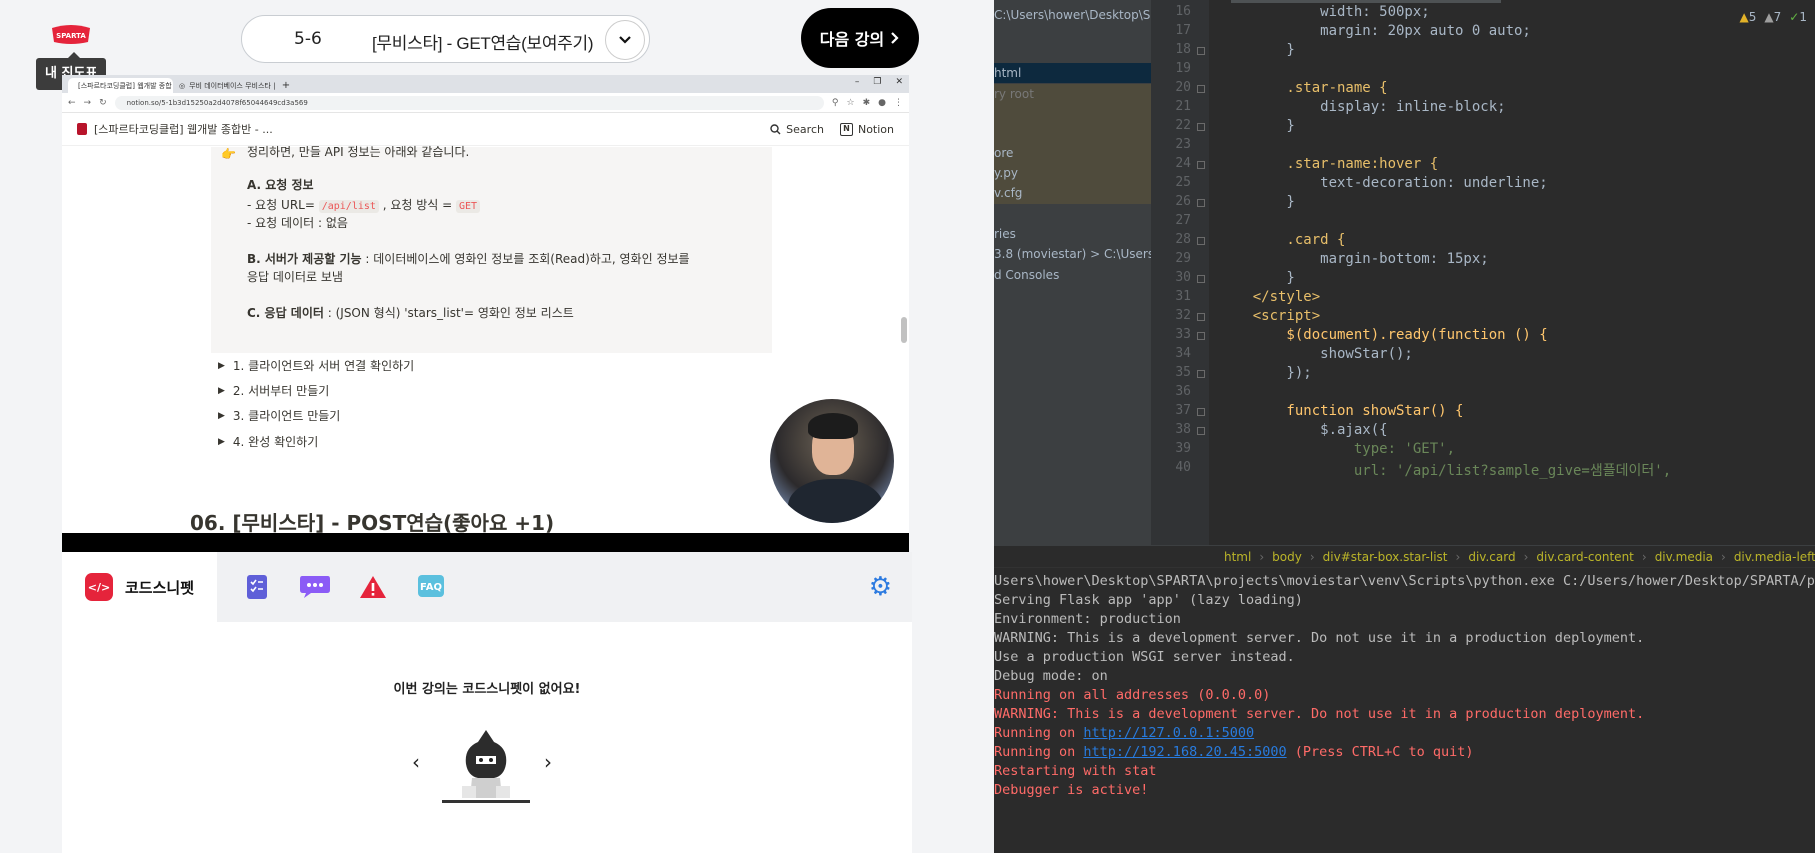 This screenshot has height=853, width=1815. Describe the element at coordinates (1774, 557) in the screenshot. I see `breadcrumb-item: div.media-left` at that location.